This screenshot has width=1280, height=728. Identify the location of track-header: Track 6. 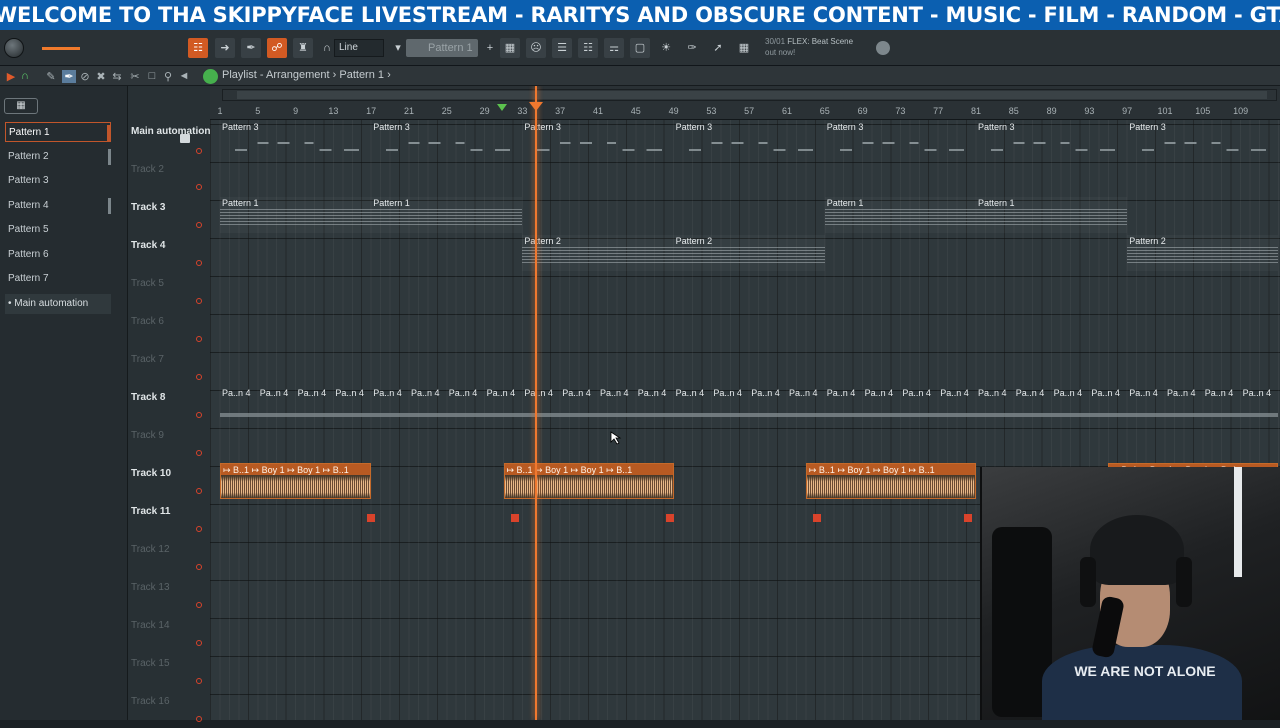
(169, 329).